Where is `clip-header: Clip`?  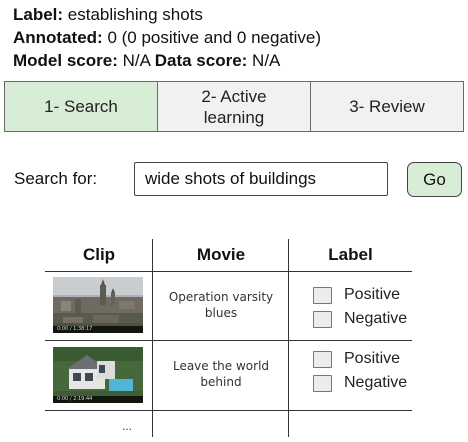
clip-header: Clip is located at coordinates (99, 254).